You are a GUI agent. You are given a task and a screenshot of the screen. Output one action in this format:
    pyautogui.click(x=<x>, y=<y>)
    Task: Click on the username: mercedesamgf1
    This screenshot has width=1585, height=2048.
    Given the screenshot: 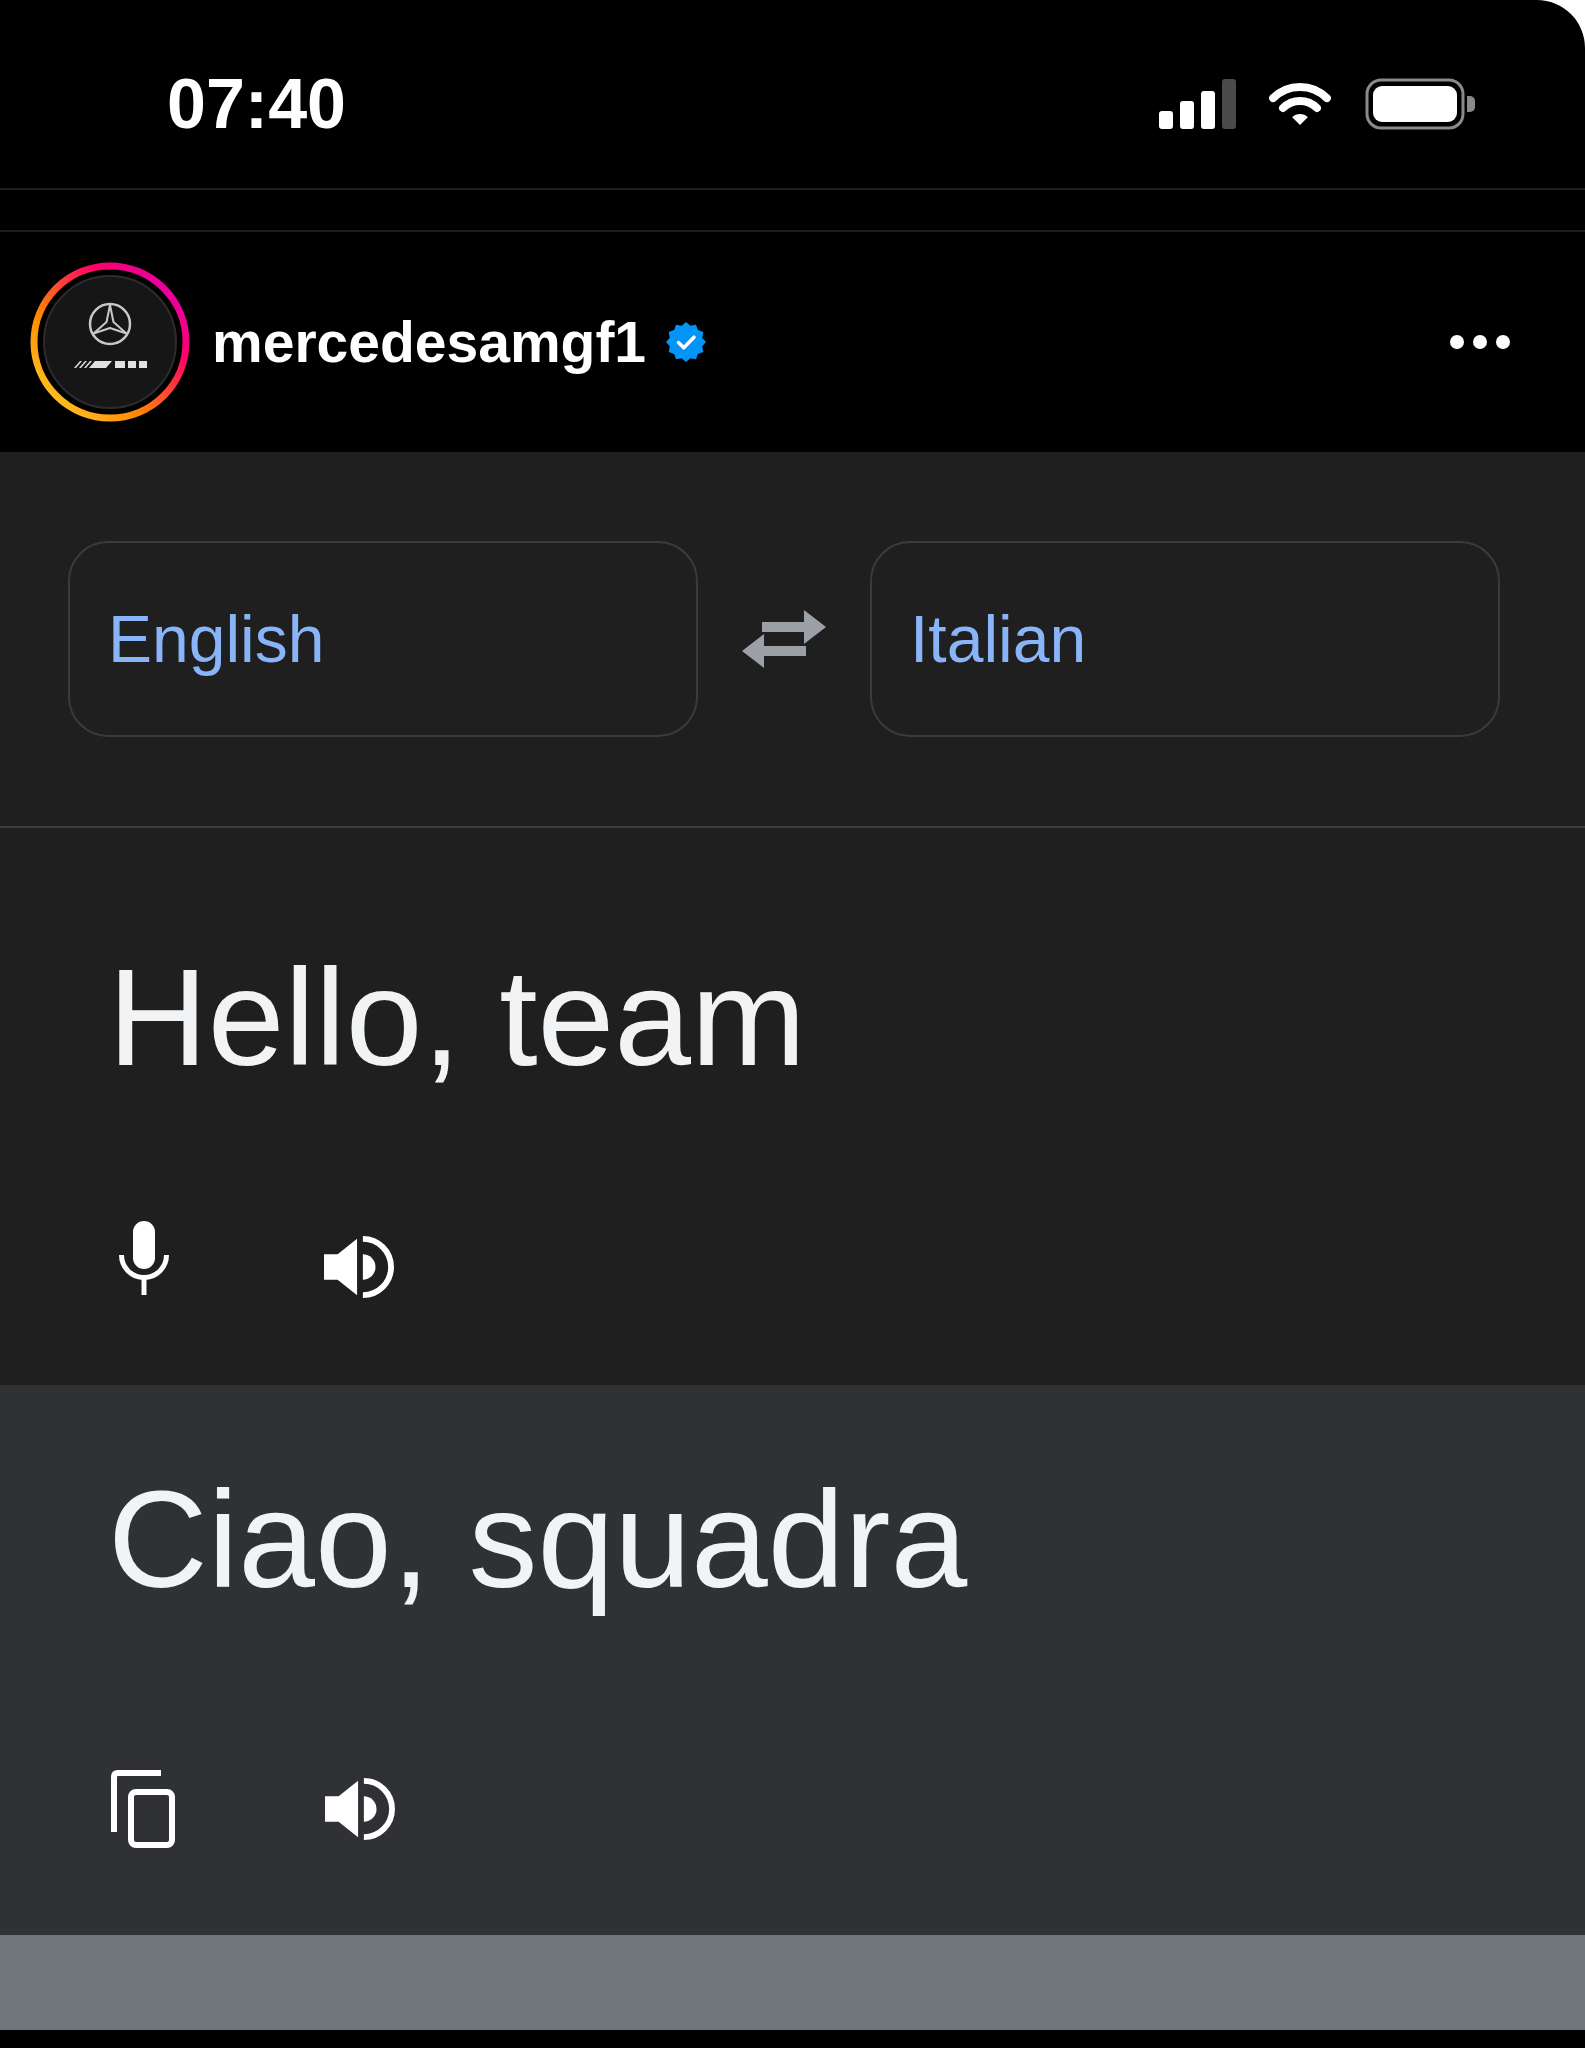 What is the action you would take?
    pyautogui.click(x=429, y=342)
    